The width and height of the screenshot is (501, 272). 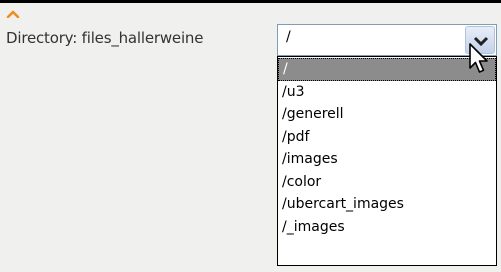 What do you see at coordinates (387, 40) in the screenshot?
I see `directory-select: /` at bounding box center [387, 40].